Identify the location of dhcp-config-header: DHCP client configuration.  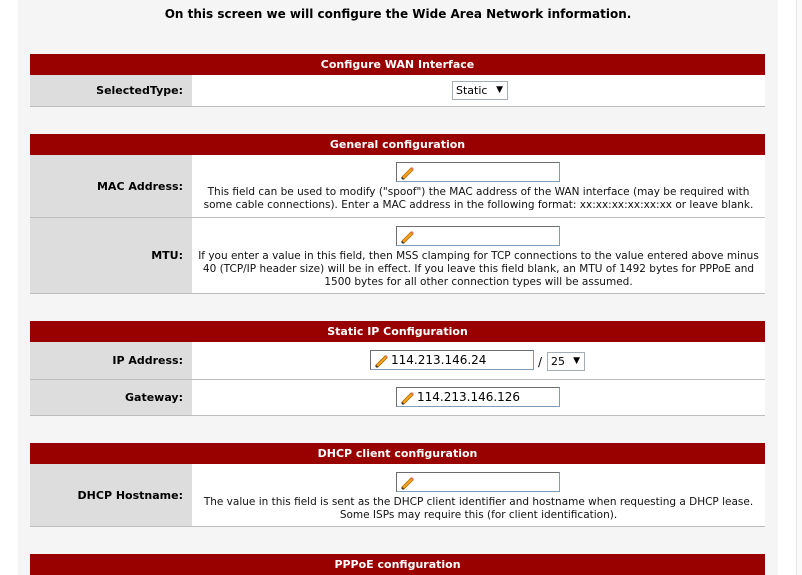
(397, 453).